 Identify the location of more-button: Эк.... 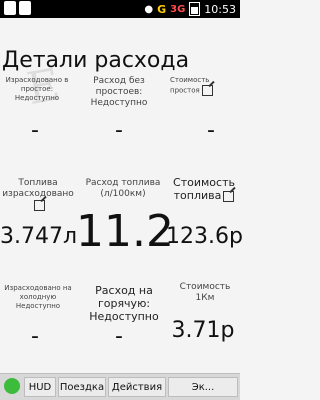
(203, 387).